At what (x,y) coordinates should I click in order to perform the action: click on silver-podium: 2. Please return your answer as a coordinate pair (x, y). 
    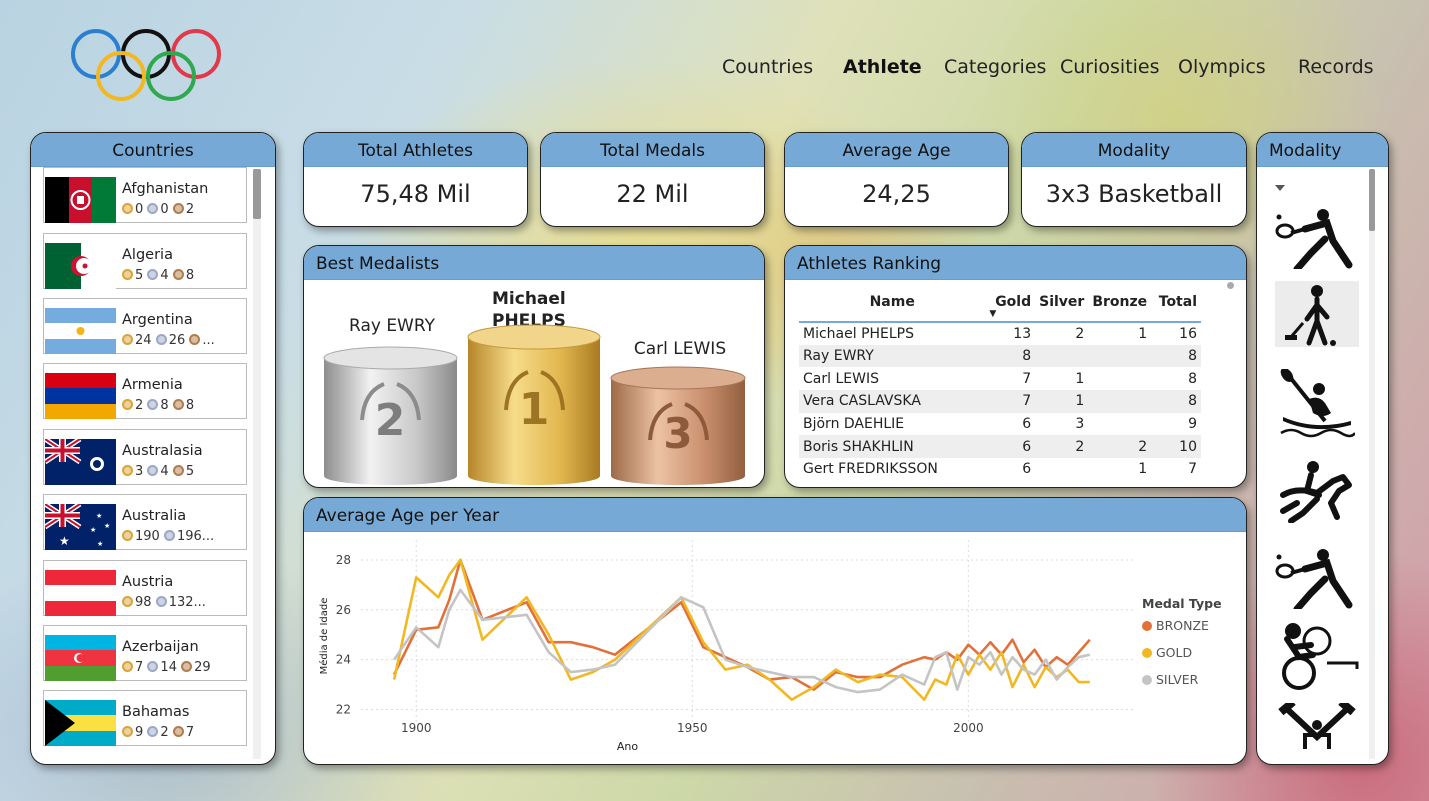
    Looking at the image, I should click on (390, 415).